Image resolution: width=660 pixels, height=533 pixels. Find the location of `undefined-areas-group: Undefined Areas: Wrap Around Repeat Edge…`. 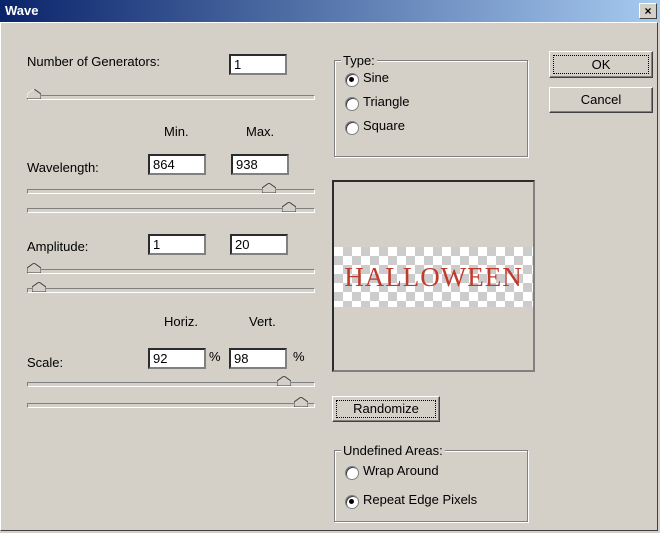

undefined-areas-group: Undefined Areas: Wrap Around Repeat Edge… is located at coordinates (431, 482).